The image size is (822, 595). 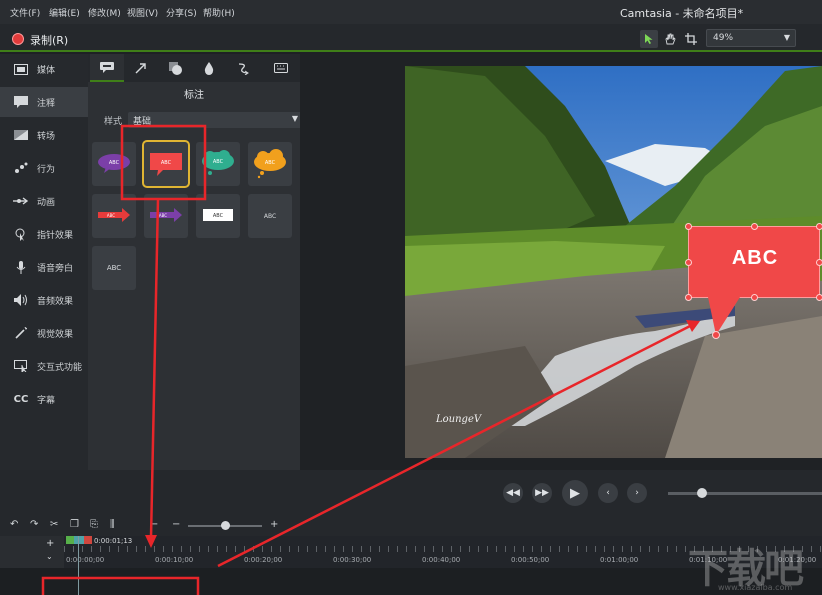 I want to click on visual-effect-icon, so click(x=21, y=333).